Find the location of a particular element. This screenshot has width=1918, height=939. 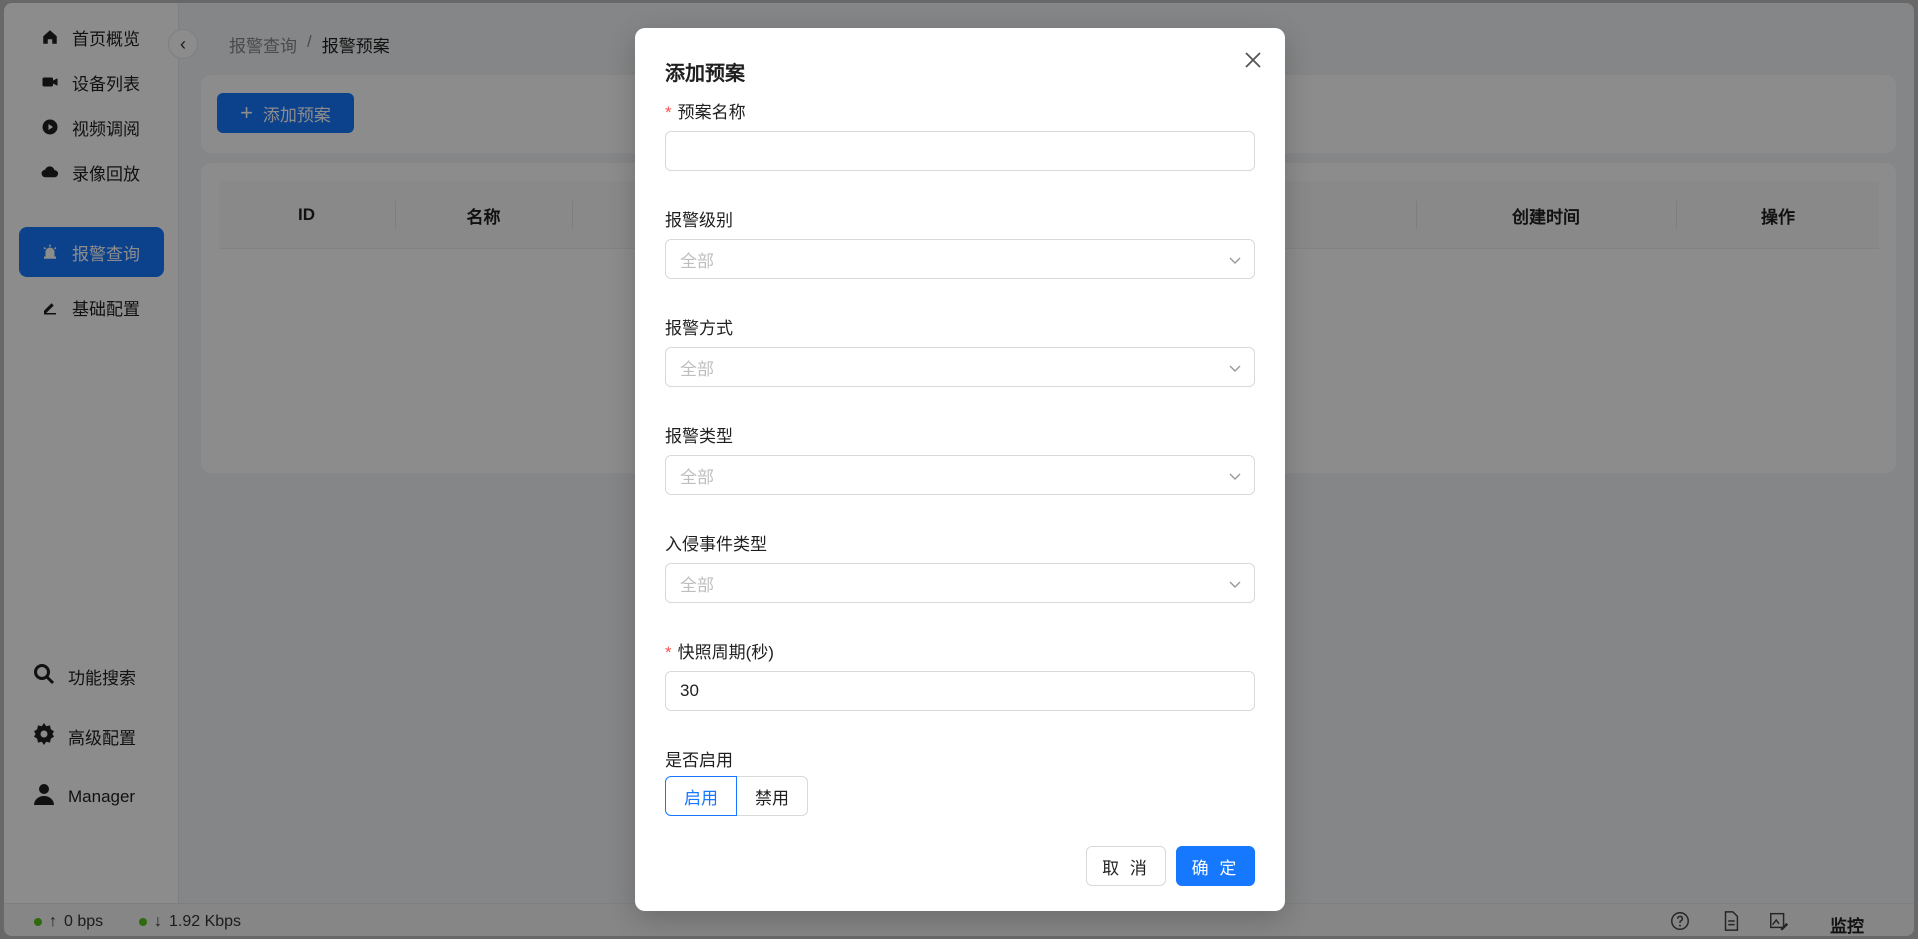

plan-name-input is located at coordinates (960, 151).